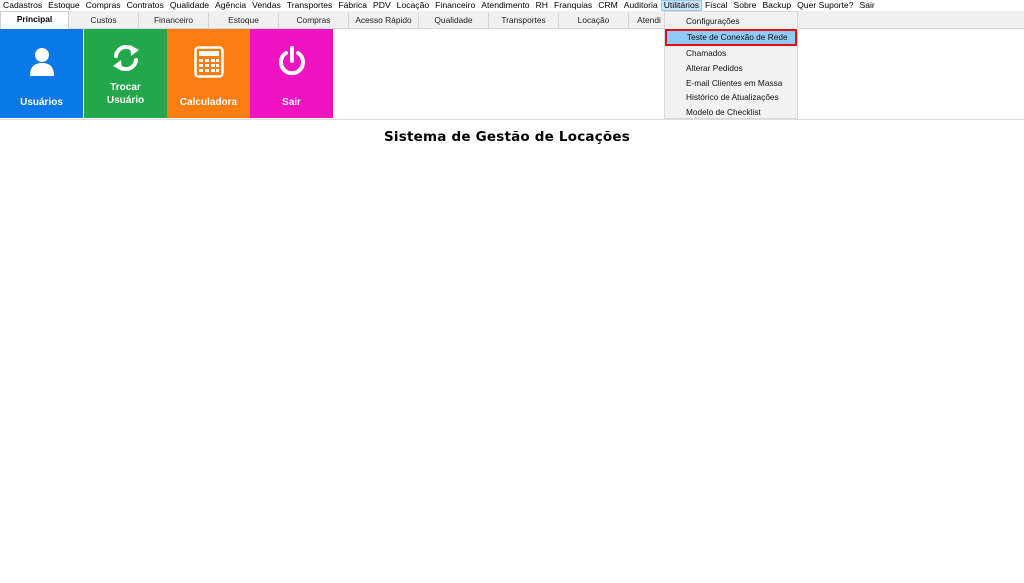  I want to click on dropdown-item-email-clientes-massa: E-mail Clientes em Massa, so click(731, 83).